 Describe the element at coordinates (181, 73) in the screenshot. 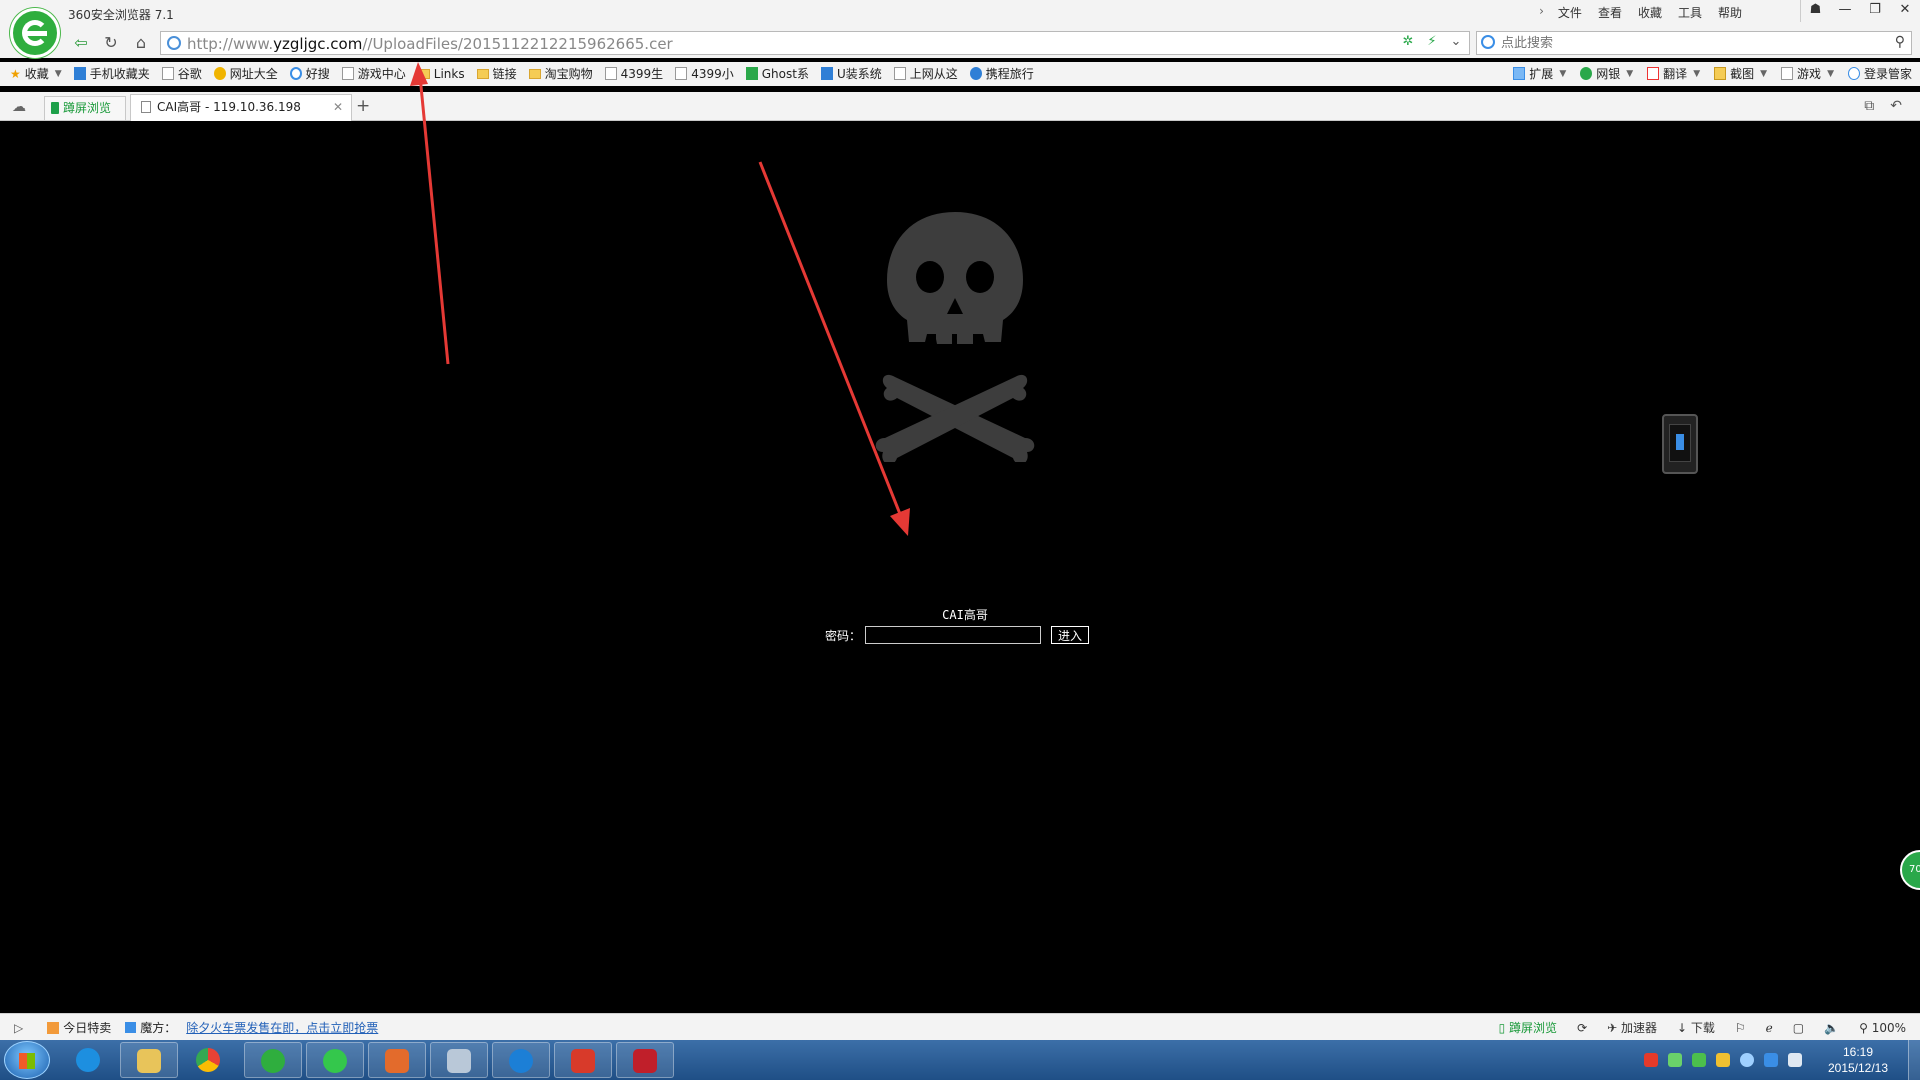

I see `bookmark-item: 谷歌` at that location.